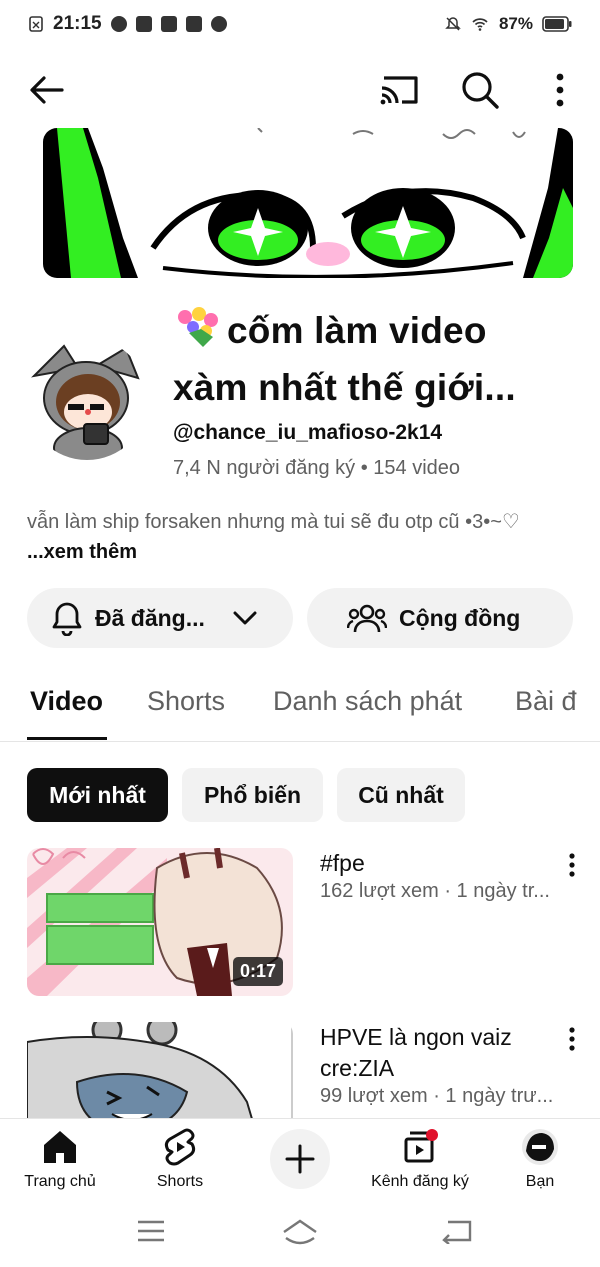 The height and width of the screenshot is (1267, 600). What do you see at coordinates (60, 1147) in the screenshot?
I see `home-icon` at bounding box center [60, 1147].